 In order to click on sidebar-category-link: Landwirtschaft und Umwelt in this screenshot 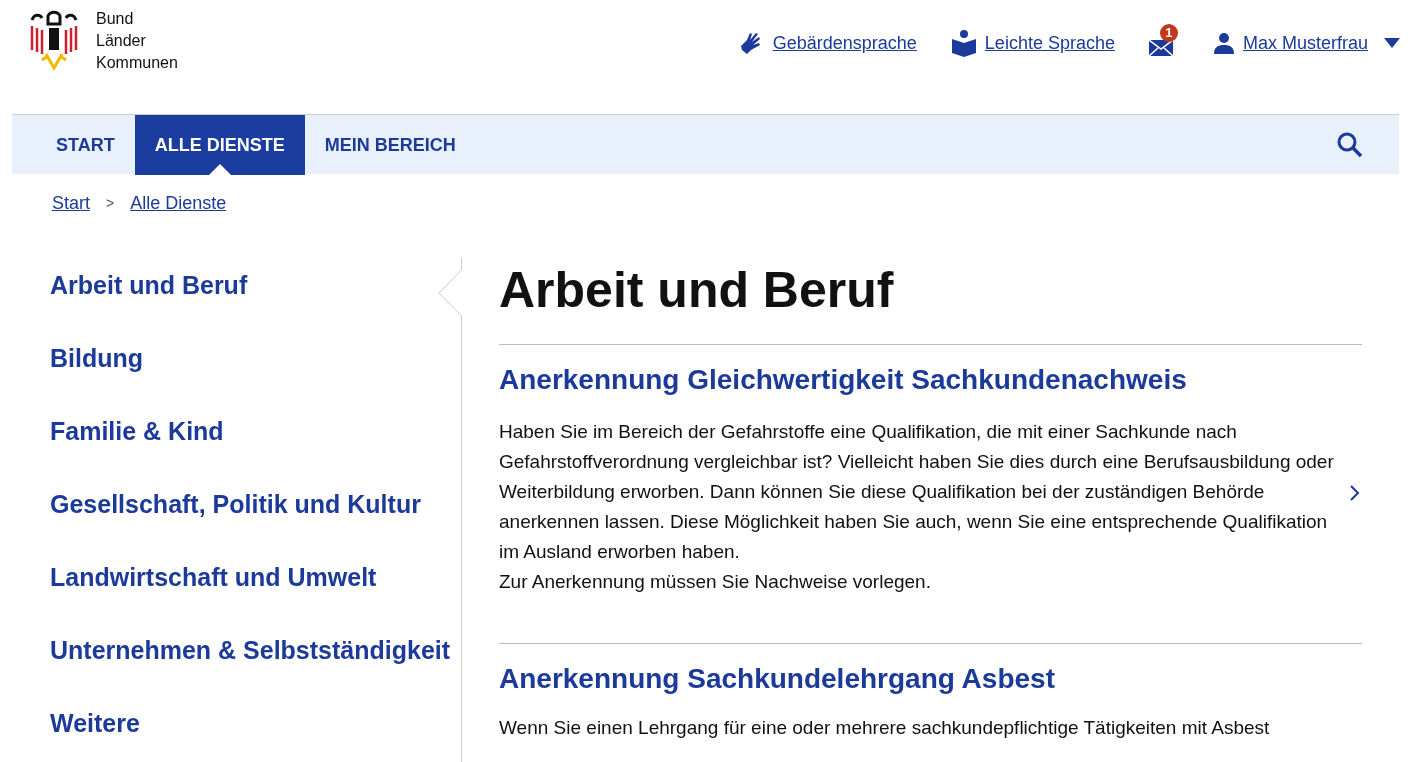, I will do `click(231, 586)`.